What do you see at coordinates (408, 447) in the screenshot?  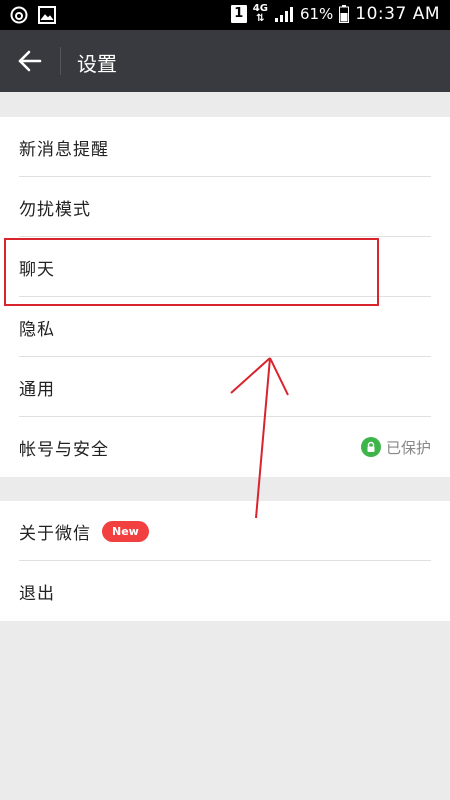 I see `protection-status-label: 已保护` at bounding box center [408, 447].